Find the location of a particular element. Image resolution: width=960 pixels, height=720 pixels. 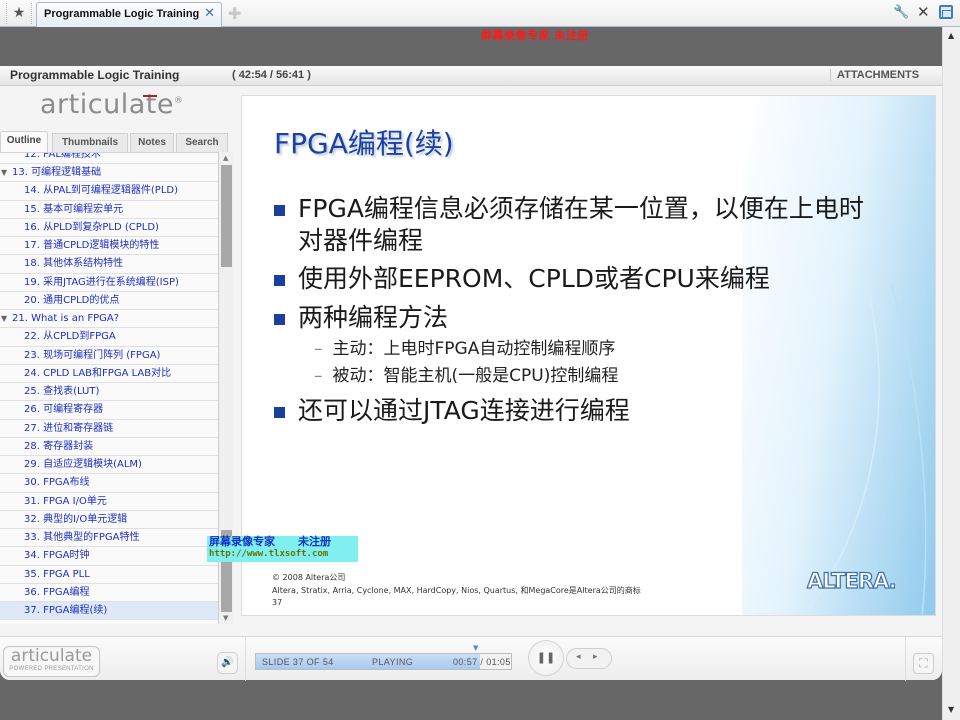

outline-item-label: 21. What is an FPGA? is located at coordinates (66, 318).